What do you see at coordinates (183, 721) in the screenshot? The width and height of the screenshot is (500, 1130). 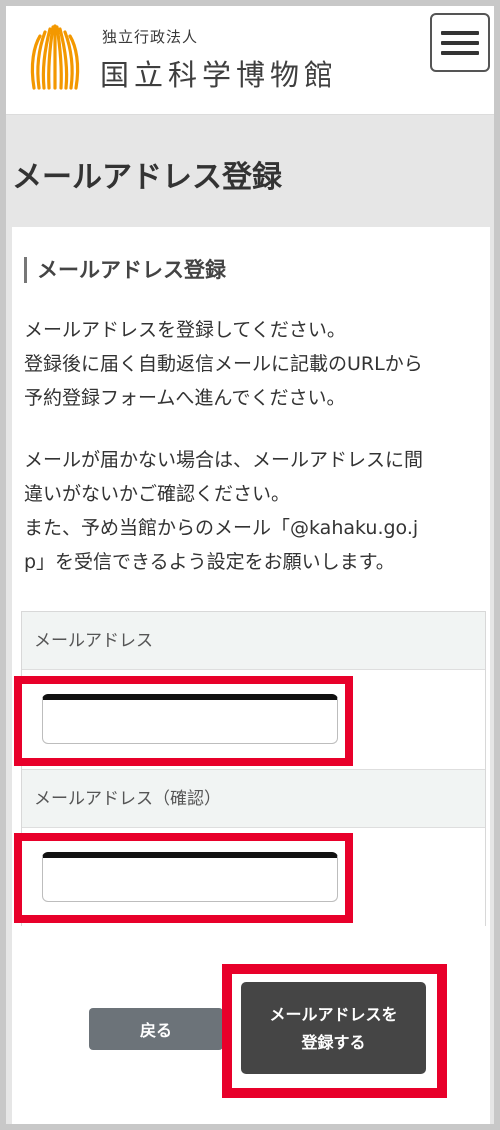 I see `email-input-highlight` at bounding box center [183, 721].